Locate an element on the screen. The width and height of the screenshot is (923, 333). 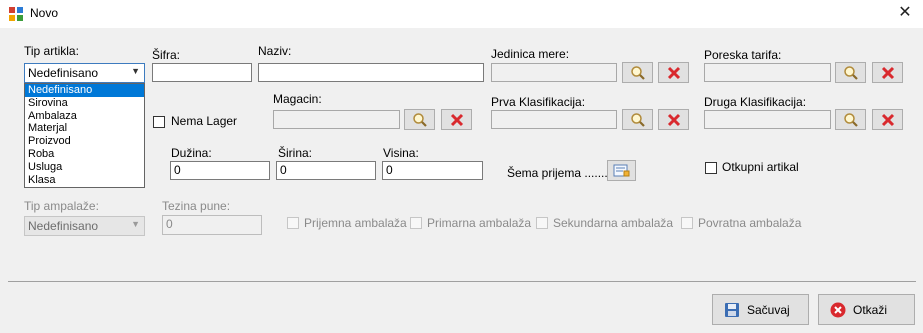
dropdown-option: Nedefinisano is located at coordinates (84, 90).